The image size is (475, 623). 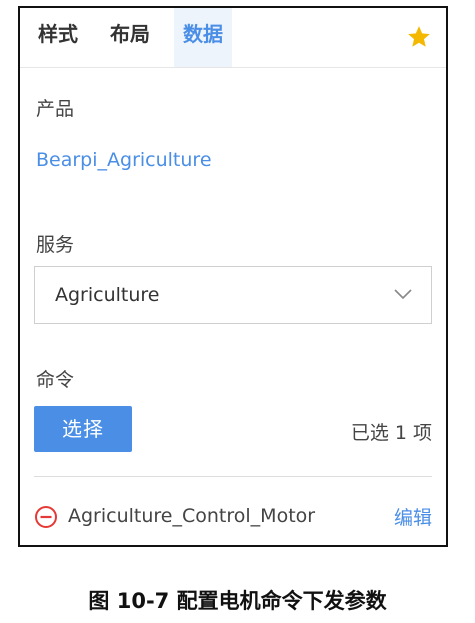 I want to click on product-link: Bearpi_Agriculture, so click(x=124, y=160).